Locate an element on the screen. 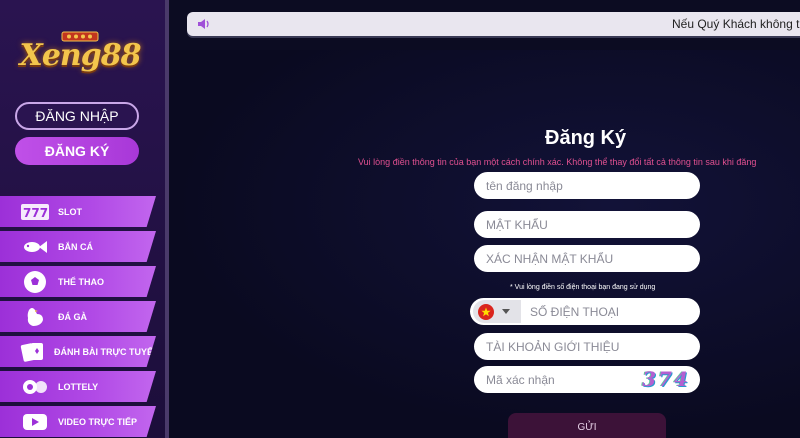  svg-text: 777 is located at coordinates (35, 213).